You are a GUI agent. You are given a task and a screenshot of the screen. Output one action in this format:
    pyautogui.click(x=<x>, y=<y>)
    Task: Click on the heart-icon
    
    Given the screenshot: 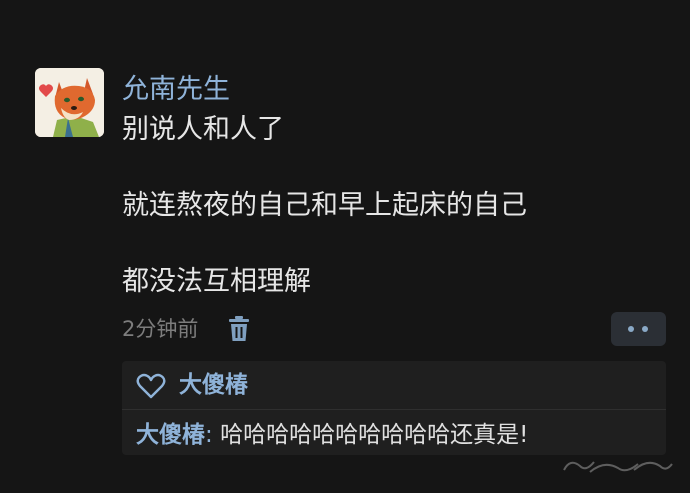 What is the action you would take?
    pyautogui.click(x=151, y=386)
    